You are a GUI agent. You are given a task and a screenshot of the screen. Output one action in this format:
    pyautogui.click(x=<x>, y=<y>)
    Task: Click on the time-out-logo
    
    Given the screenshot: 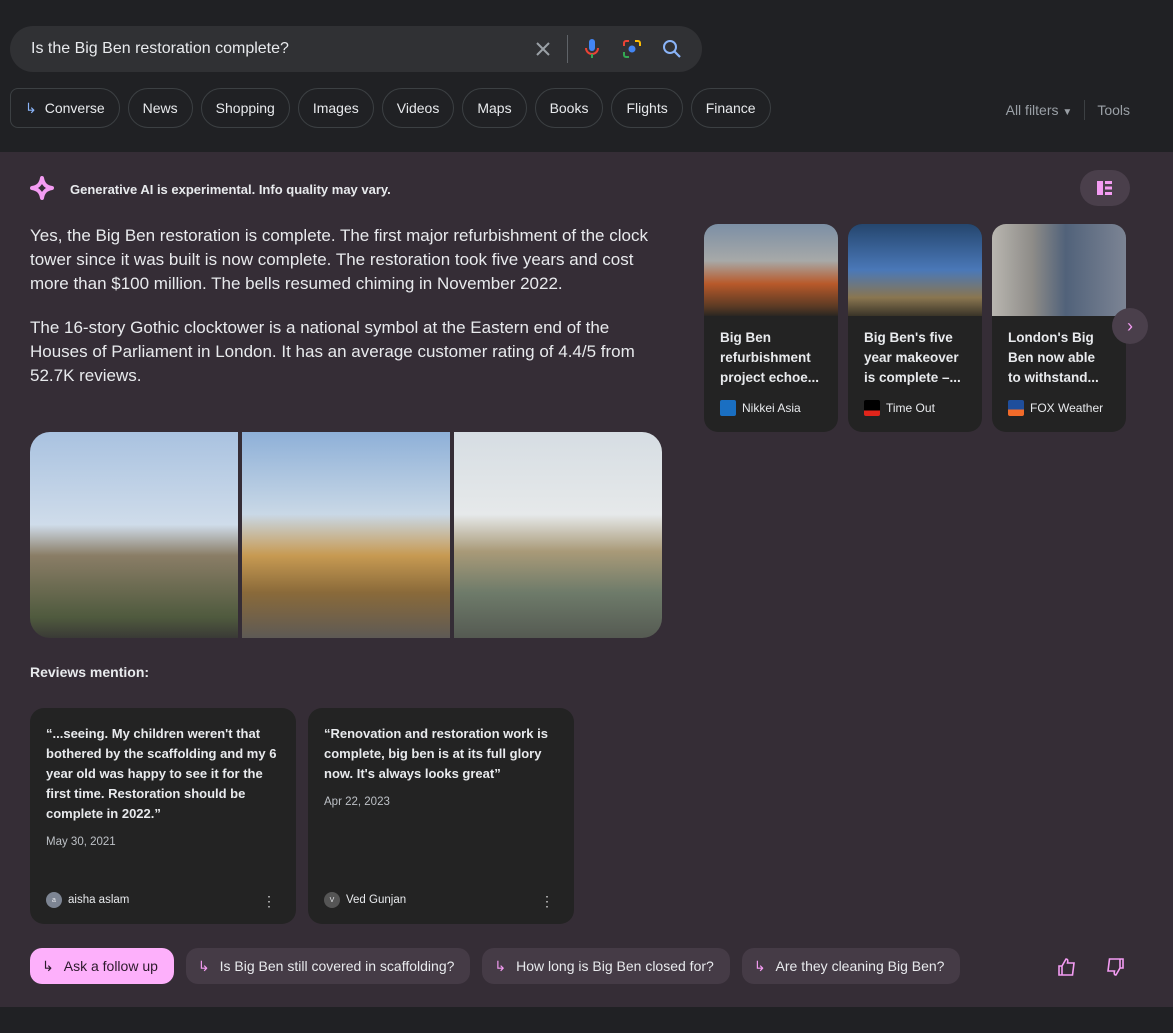 What is the action you would take?
    pyautogui.click(x=872, y=408)
    